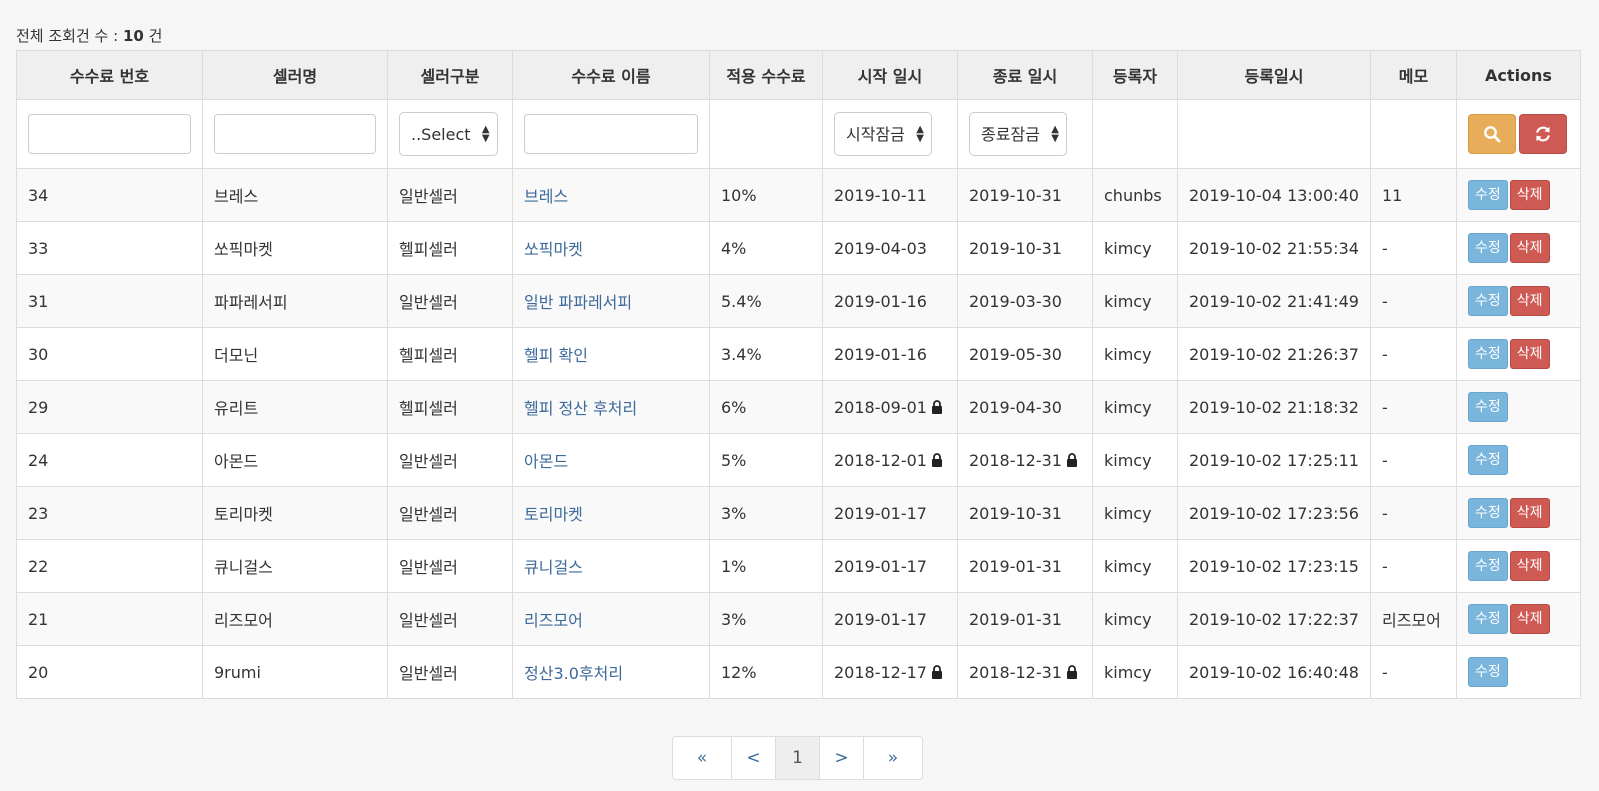 The height and width of the screenshot is (791, 1599). What do you see at coordinates (1018, 134) in the screenshot?
I see `end-lock-select: 종료잠금 ▲ ▼` at bounding box center [1018, 134].